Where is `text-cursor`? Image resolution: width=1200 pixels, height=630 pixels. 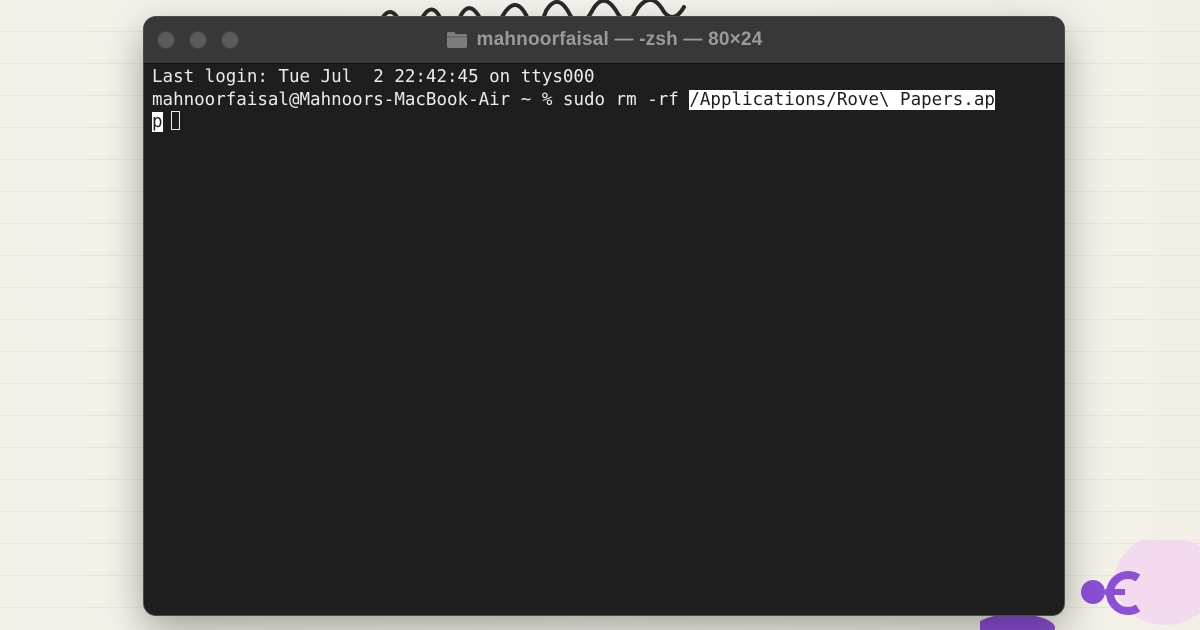 text-cursor is located at coordinates (175, 120).